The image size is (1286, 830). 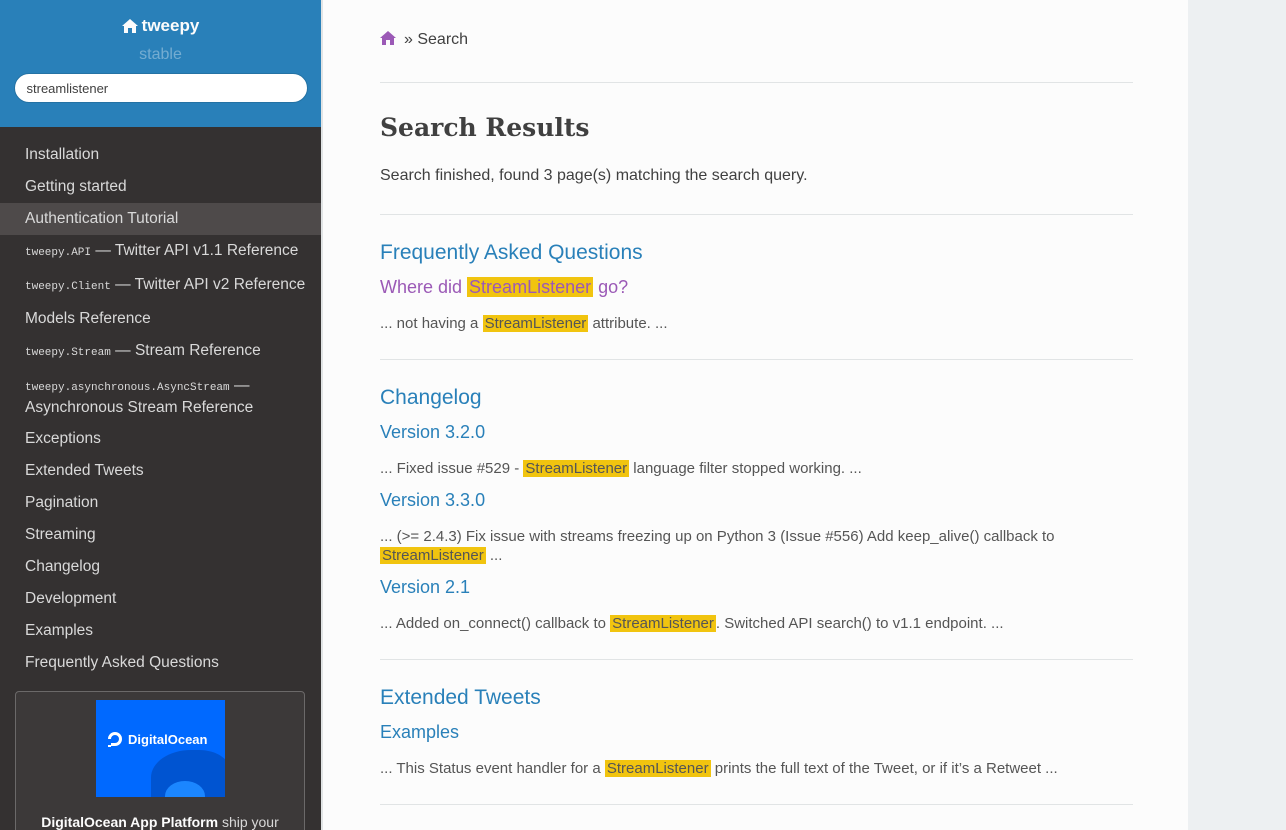 I want to click on sidebar-item-code: tweepy.Client, so click(x=68, y=287).